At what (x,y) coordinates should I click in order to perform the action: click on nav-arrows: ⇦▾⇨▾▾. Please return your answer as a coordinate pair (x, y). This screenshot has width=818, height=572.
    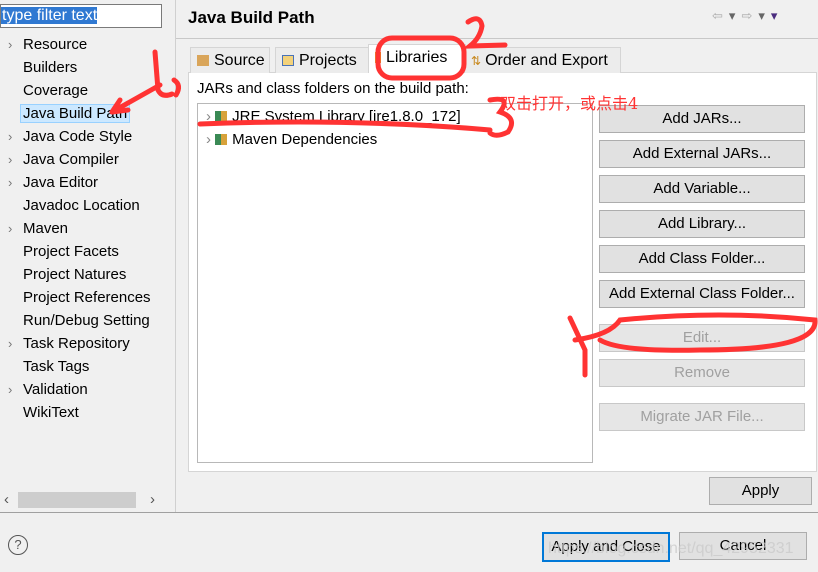
    Looking at the image, I should click on (747, 16).